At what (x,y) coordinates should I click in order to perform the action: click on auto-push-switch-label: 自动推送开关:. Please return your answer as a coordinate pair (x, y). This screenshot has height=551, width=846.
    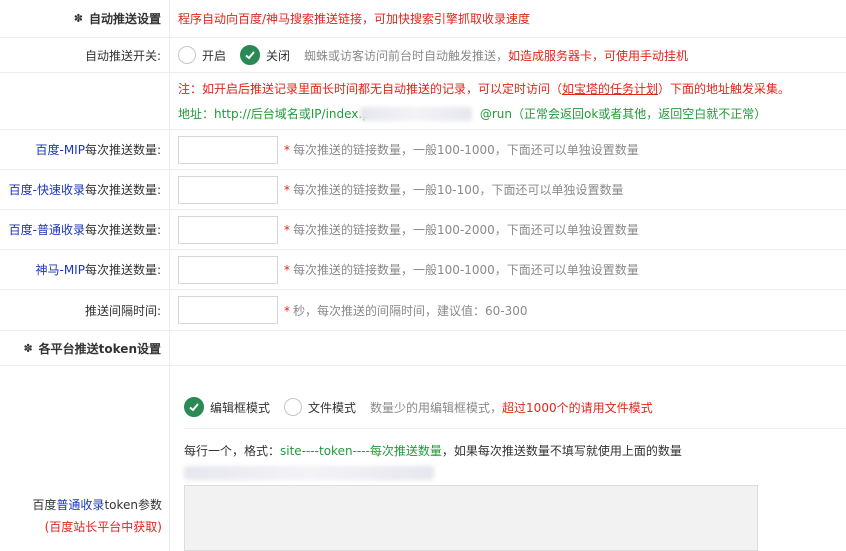
    Looking at the image, I should click on (85, 55).